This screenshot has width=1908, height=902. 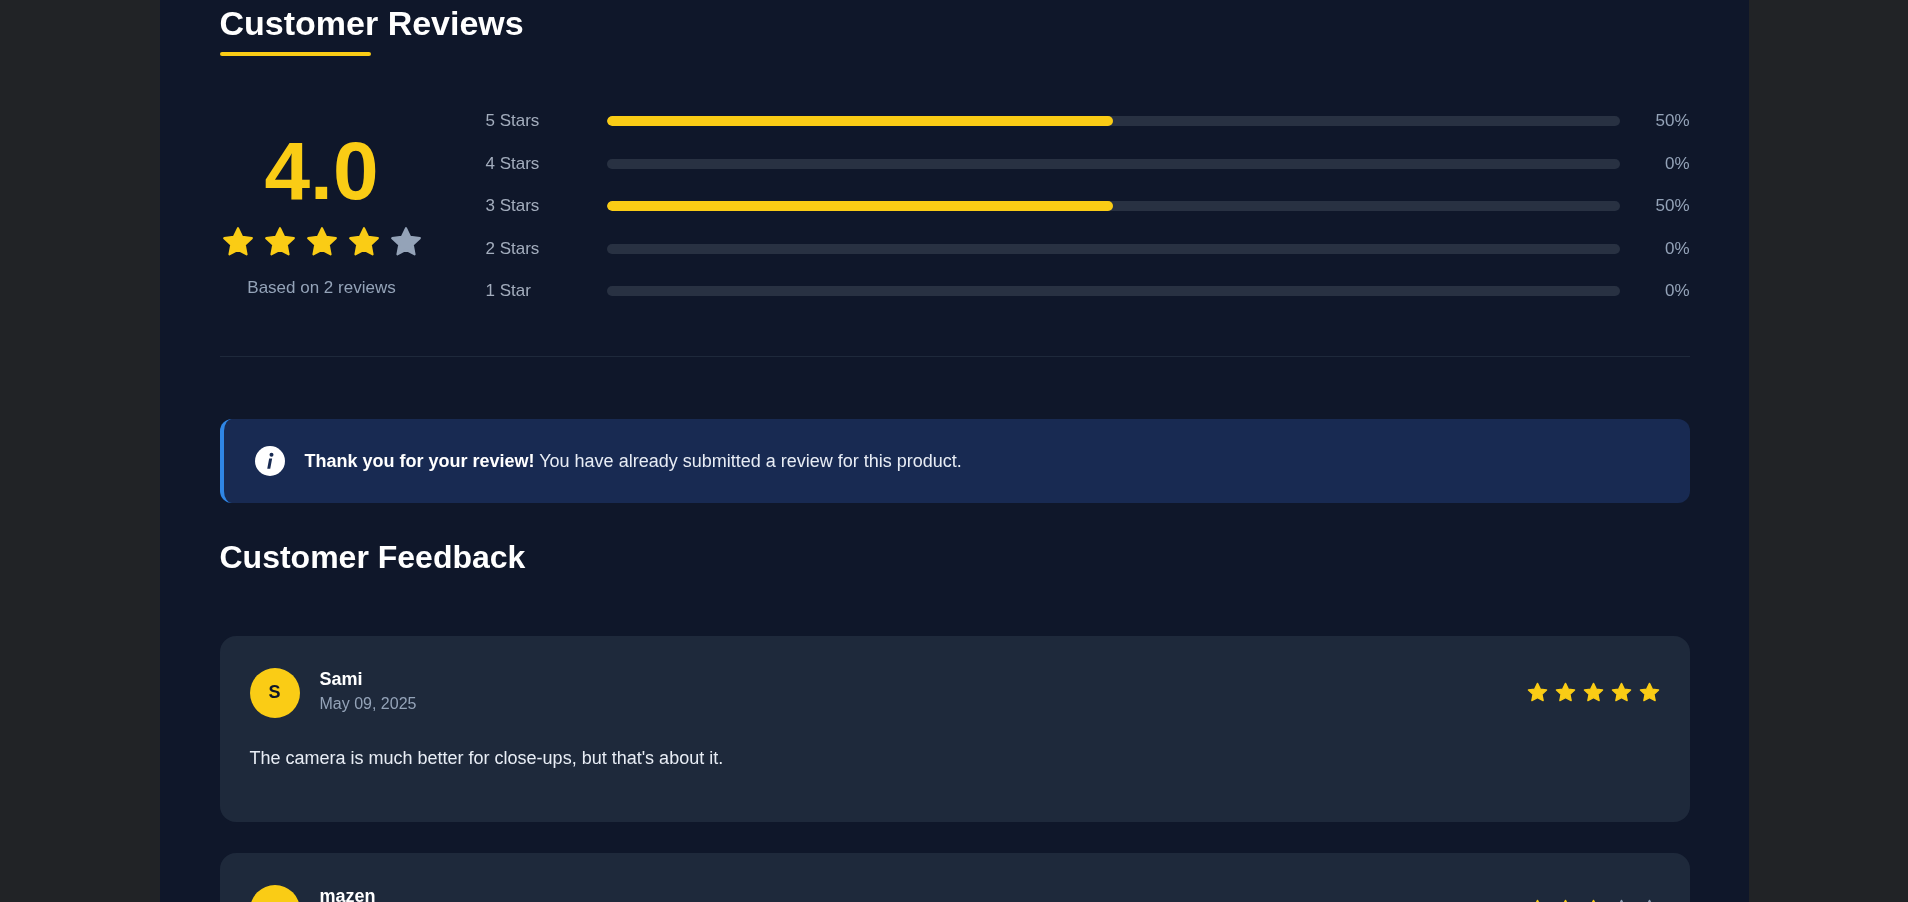 I want to click on empty-star-icon, so click(x=405, y=242).